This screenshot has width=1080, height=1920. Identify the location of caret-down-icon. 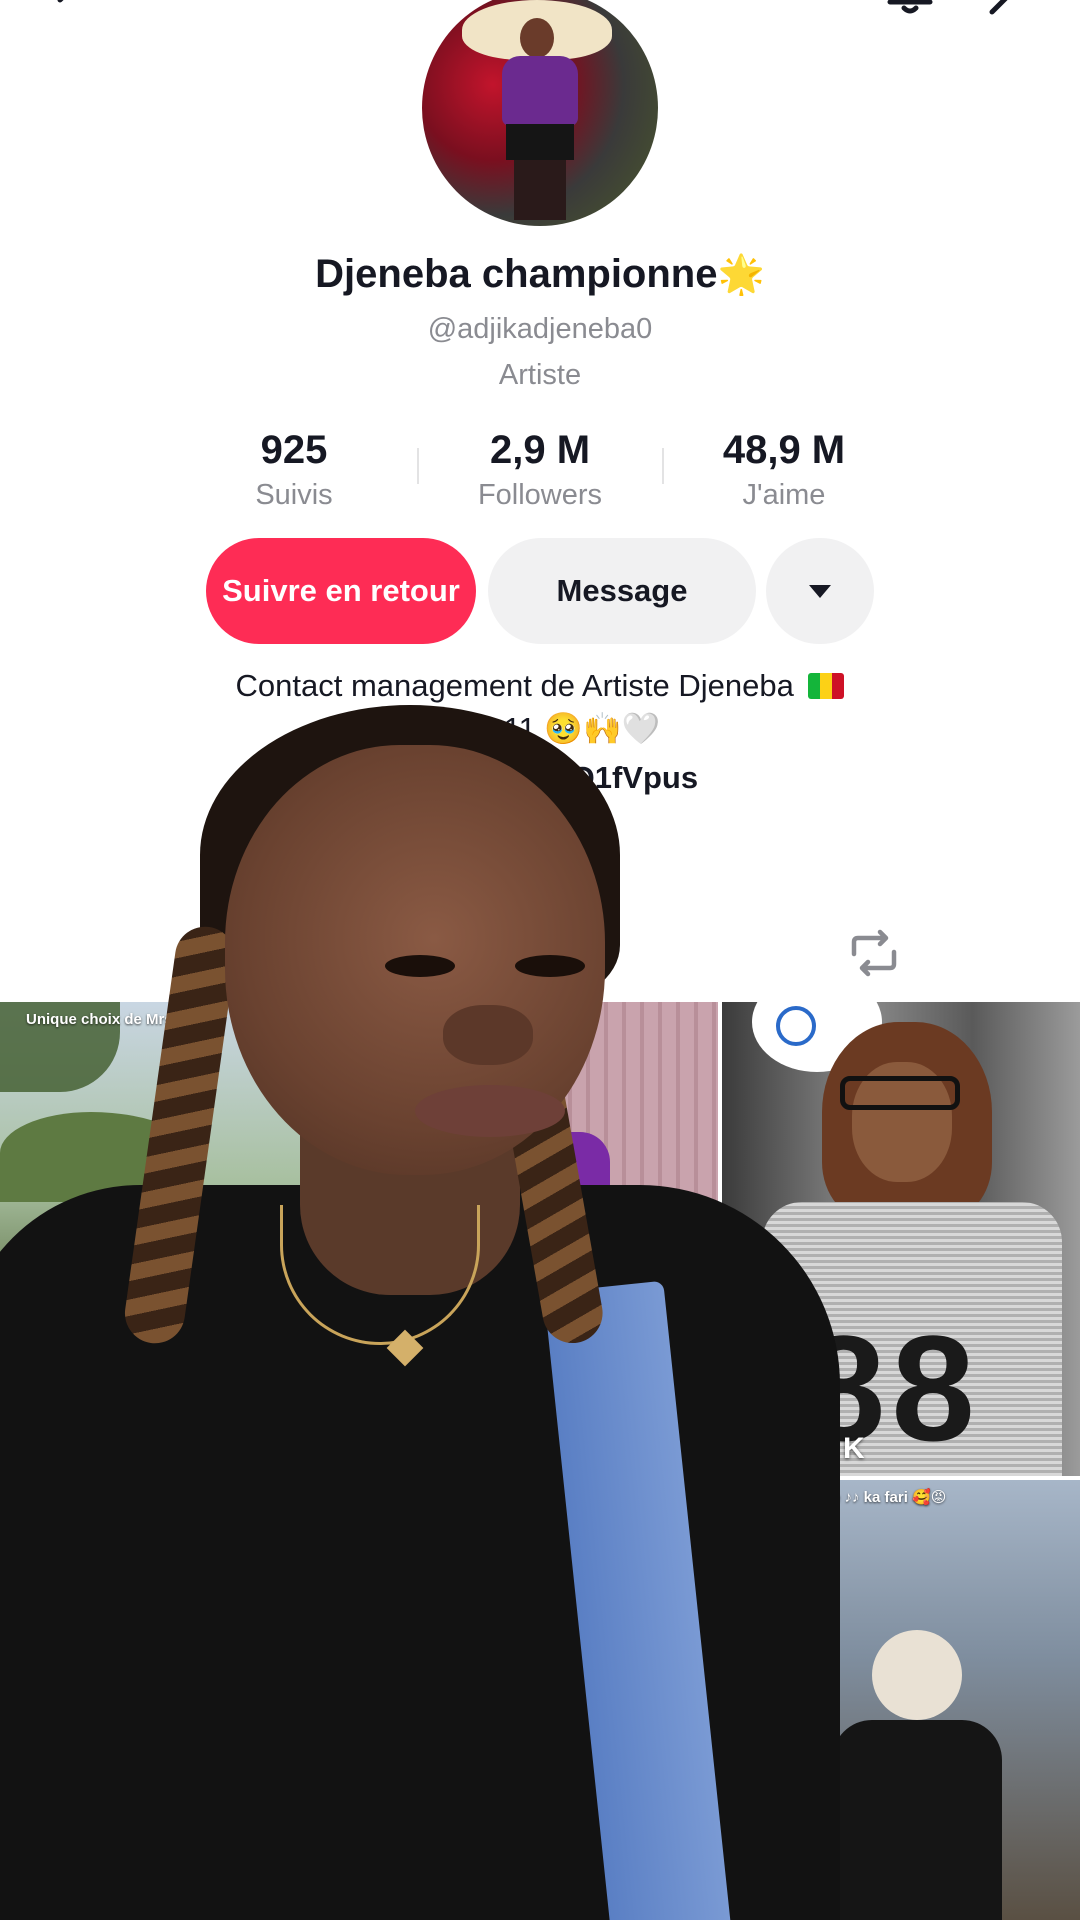
(820, 591).